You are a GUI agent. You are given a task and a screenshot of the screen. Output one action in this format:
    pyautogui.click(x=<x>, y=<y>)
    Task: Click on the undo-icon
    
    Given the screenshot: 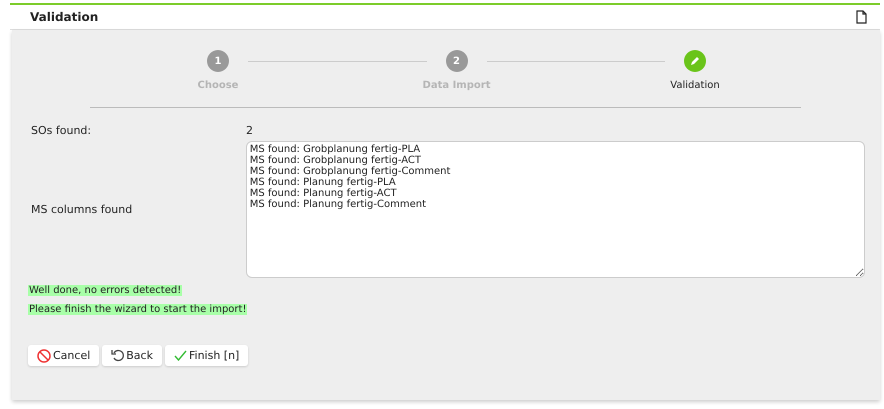 What is the action you would take?
    pyautogui.click(x=117, y=355)
    